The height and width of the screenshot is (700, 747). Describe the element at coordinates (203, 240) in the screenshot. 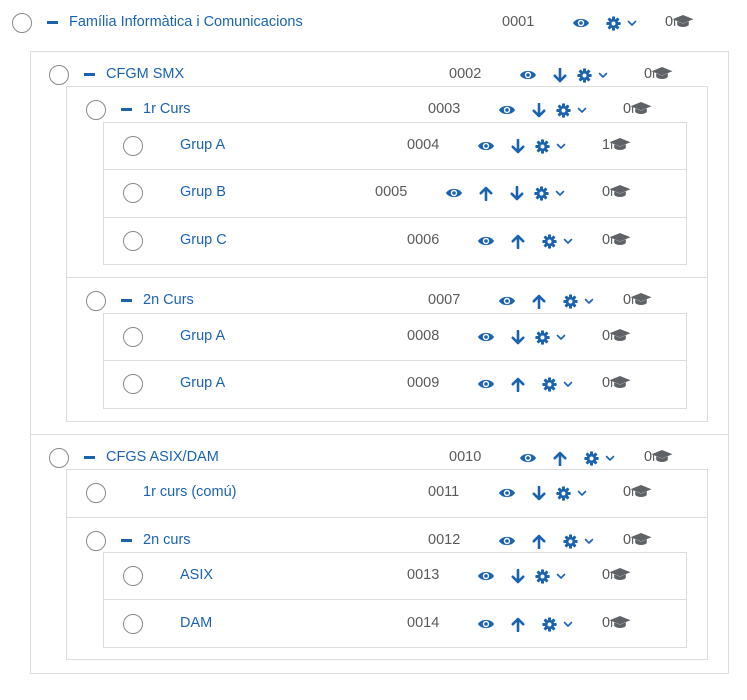

I see `category-name-link: Grup C` at that location.